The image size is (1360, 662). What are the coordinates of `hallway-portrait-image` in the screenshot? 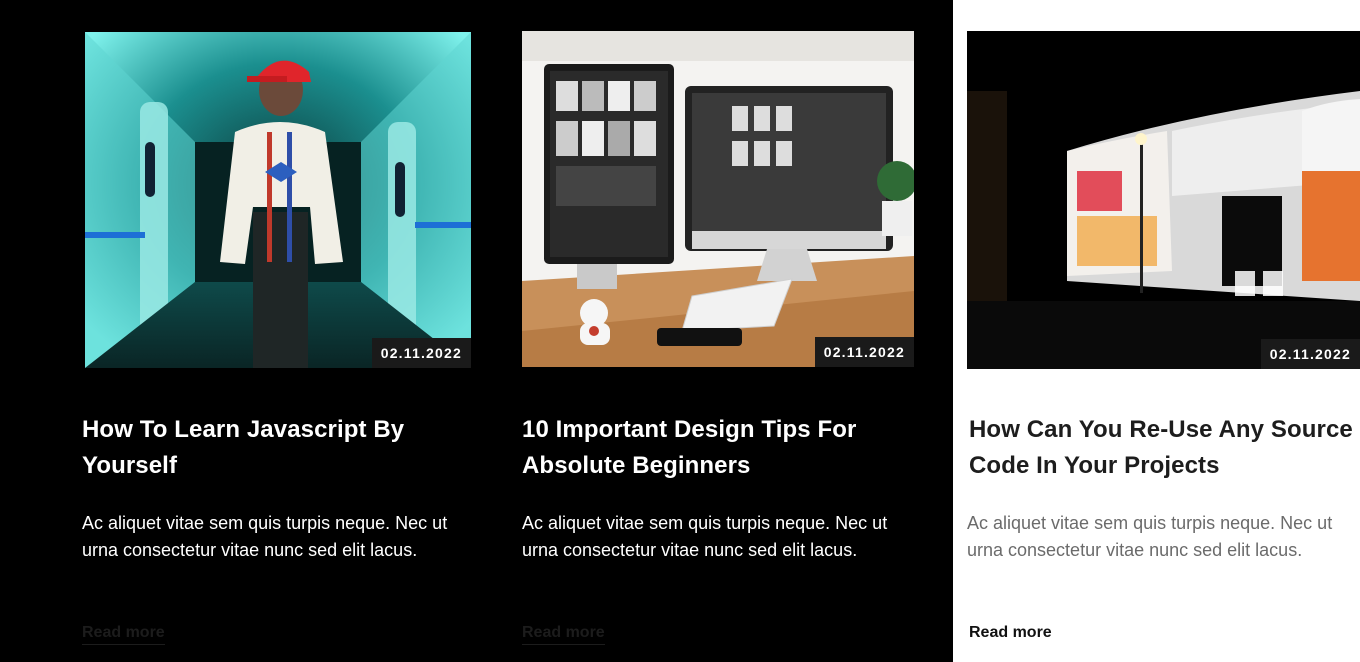 It's located at (278, 200).